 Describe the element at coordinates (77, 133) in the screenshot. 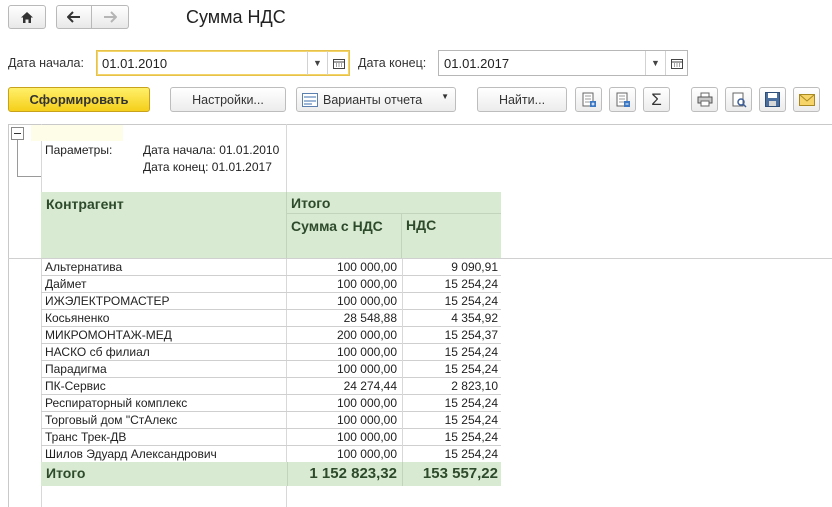

I see `corner-highlight` at that location.